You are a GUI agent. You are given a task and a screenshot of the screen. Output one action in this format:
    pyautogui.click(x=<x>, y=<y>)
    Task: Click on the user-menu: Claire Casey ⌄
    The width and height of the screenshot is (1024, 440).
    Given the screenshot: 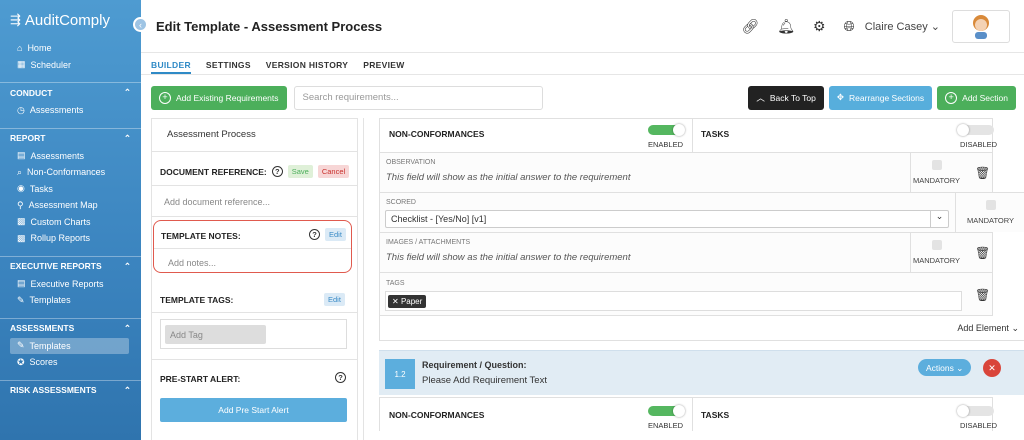 What is the action you would take?
    pyautogui.click(x=902, y=26)
    